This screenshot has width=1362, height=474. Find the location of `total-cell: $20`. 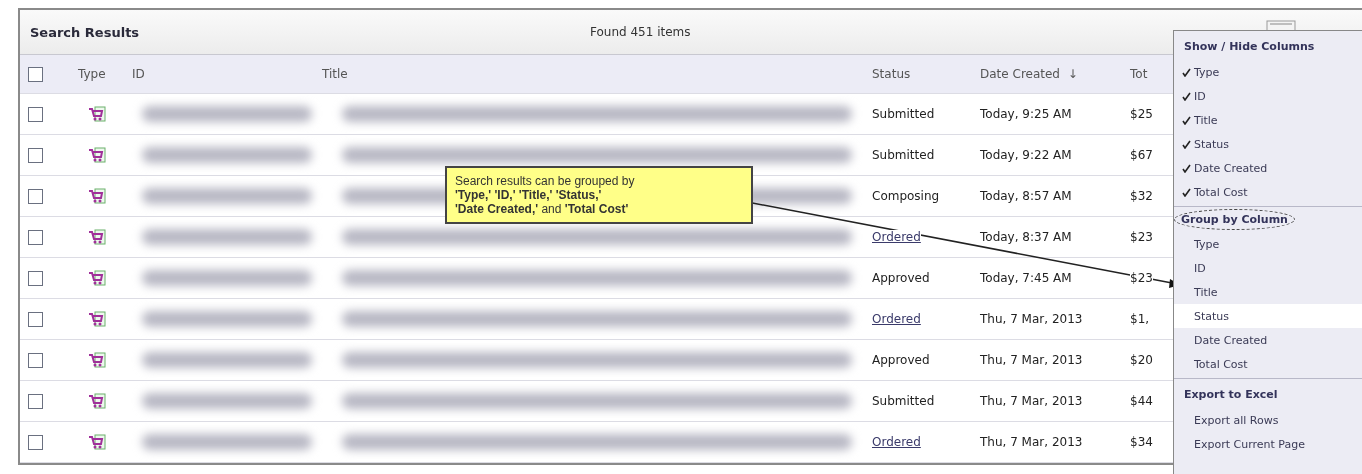

total-cell: $20 is located at coordinates (1141, 360).